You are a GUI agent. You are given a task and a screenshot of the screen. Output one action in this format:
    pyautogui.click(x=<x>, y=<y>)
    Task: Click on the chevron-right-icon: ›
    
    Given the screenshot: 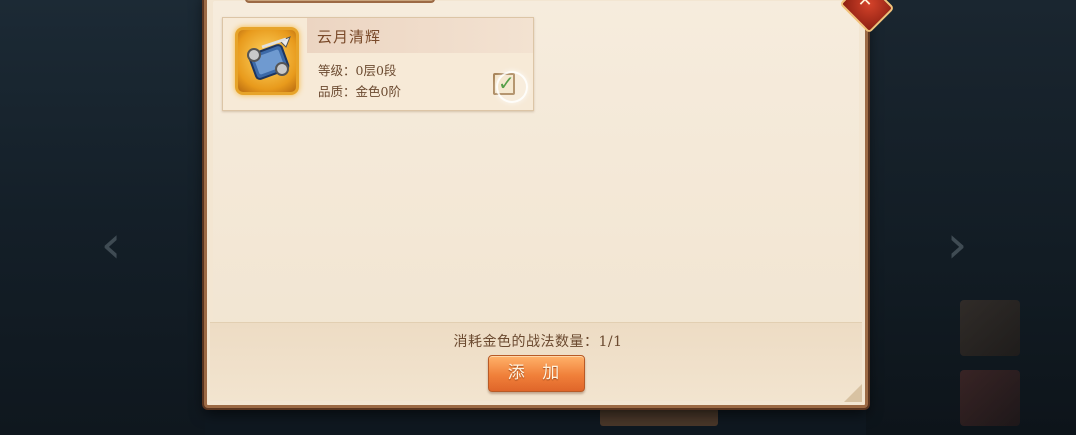 What is the action you would take?
    pyautogui.click(x=957, y=245)
    